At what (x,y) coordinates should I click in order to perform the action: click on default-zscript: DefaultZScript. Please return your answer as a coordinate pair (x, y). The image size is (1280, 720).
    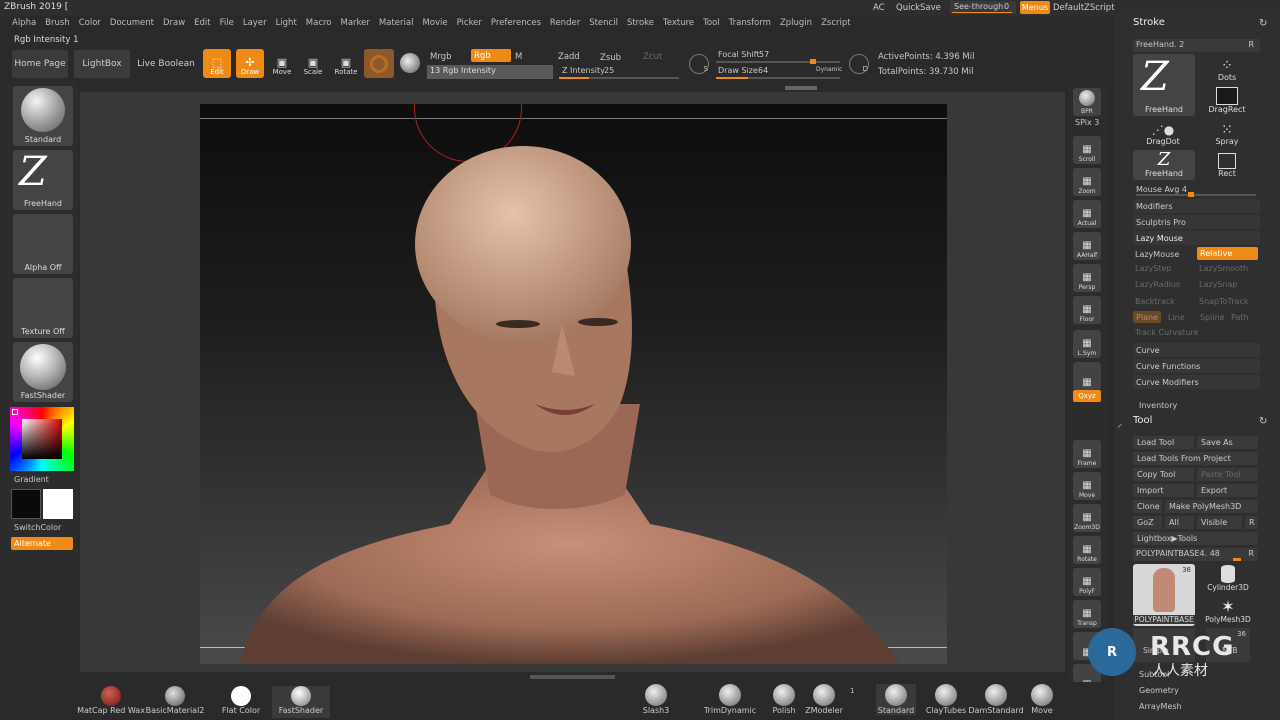
    Looking at the image, I should click on (1084, 8).